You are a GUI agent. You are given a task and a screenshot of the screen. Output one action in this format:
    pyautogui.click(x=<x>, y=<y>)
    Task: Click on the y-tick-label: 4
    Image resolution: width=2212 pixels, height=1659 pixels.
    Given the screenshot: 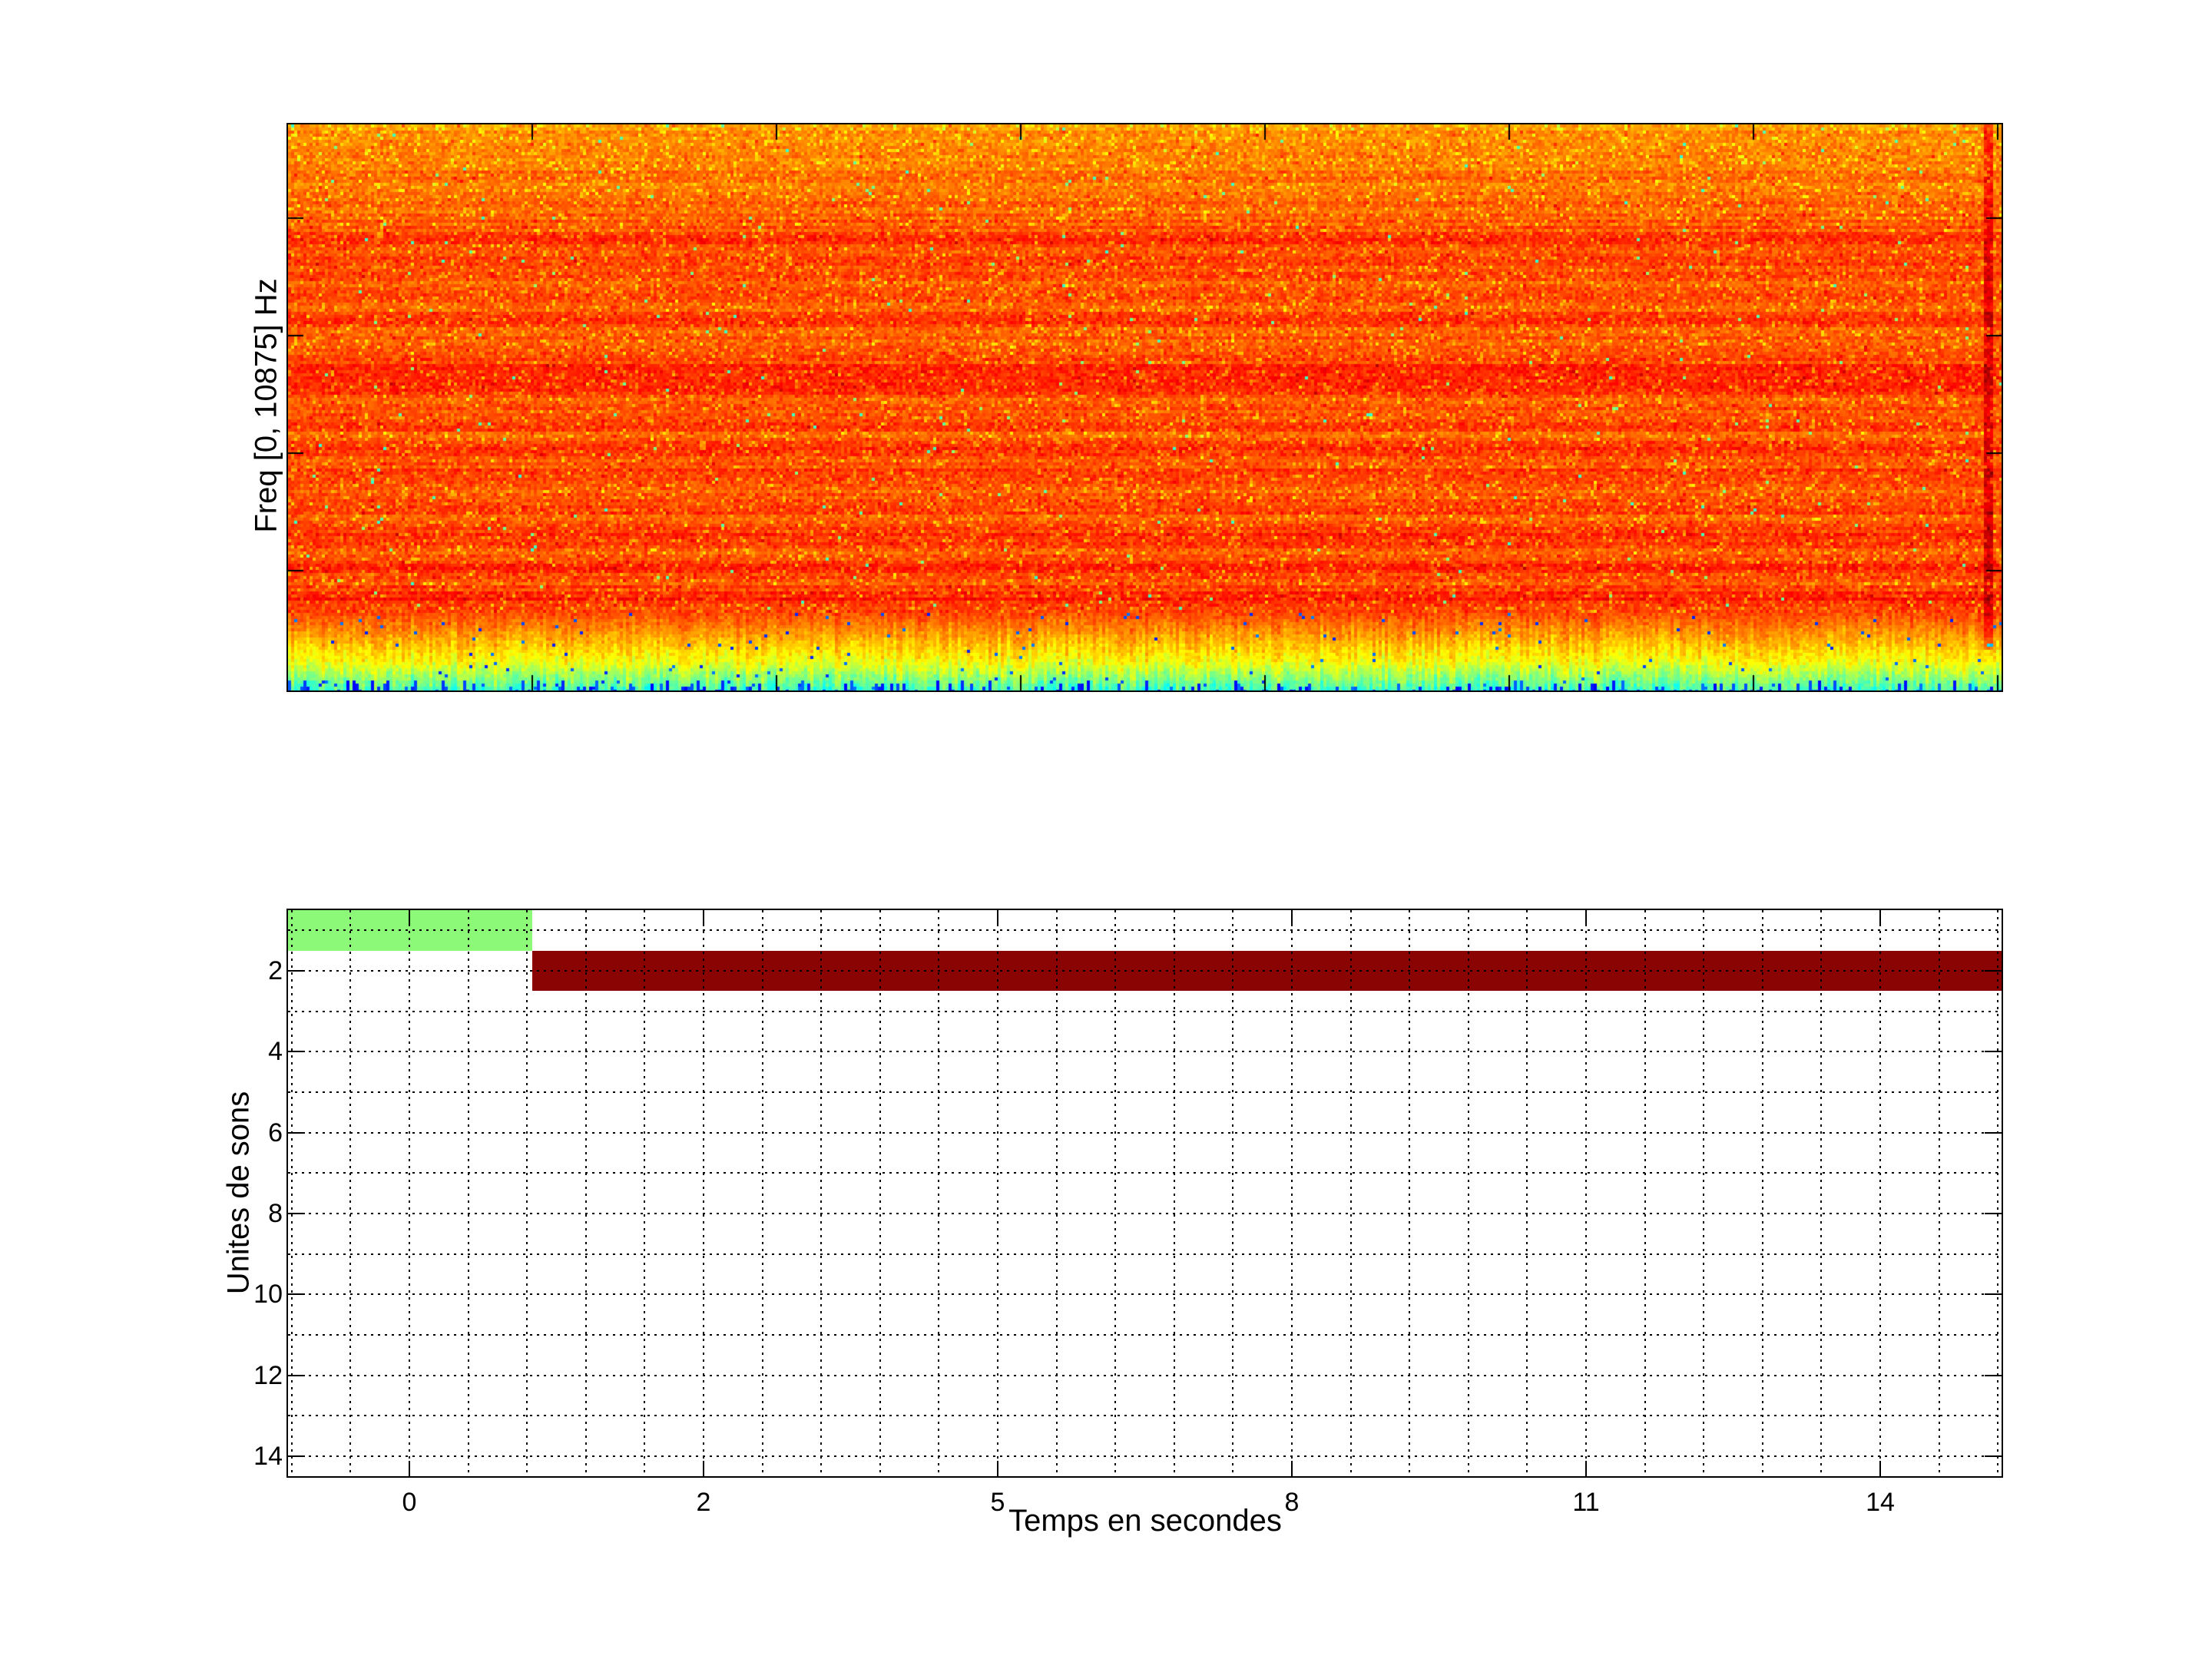 What is the action you would take?
    pyautogui.click(x=275, y=1052)
    